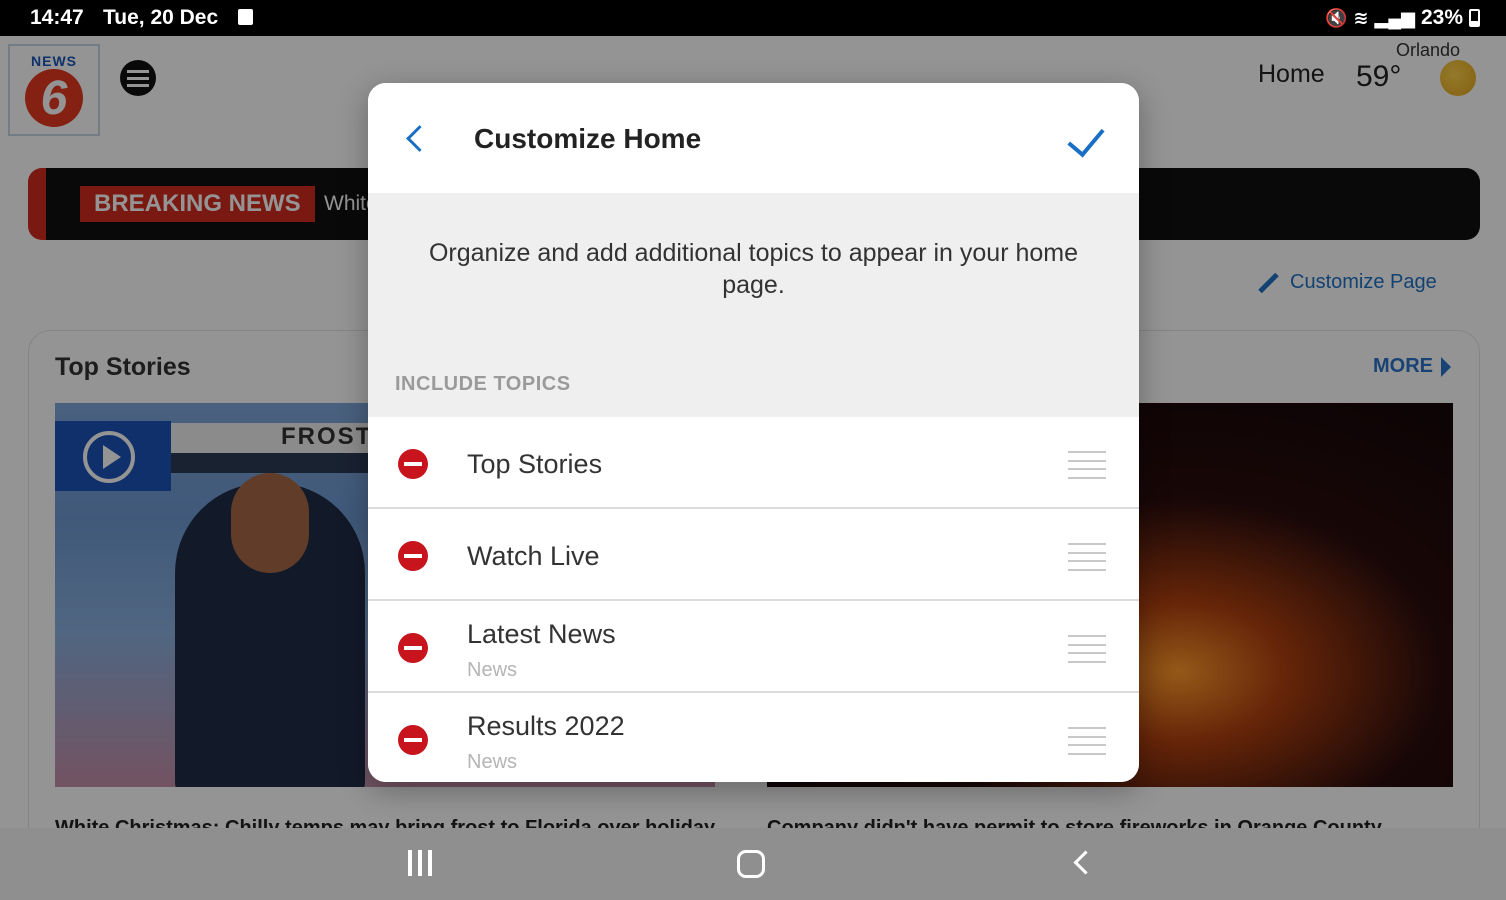  Describe the element at coordinates (1361, 17) in the screenshot. I see `wifi-icon: ≋` at that location.